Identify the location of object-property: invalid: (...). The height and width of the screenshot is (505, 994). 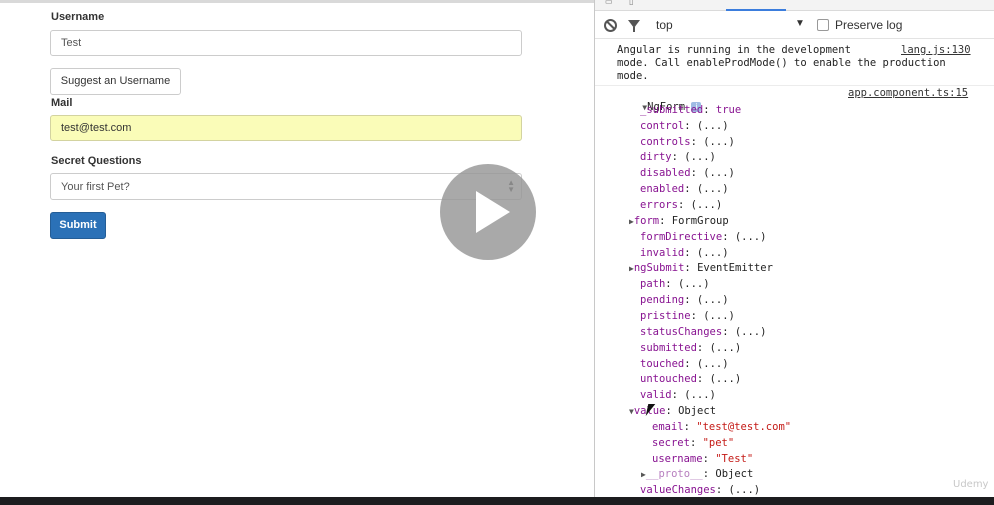
(684, 253).